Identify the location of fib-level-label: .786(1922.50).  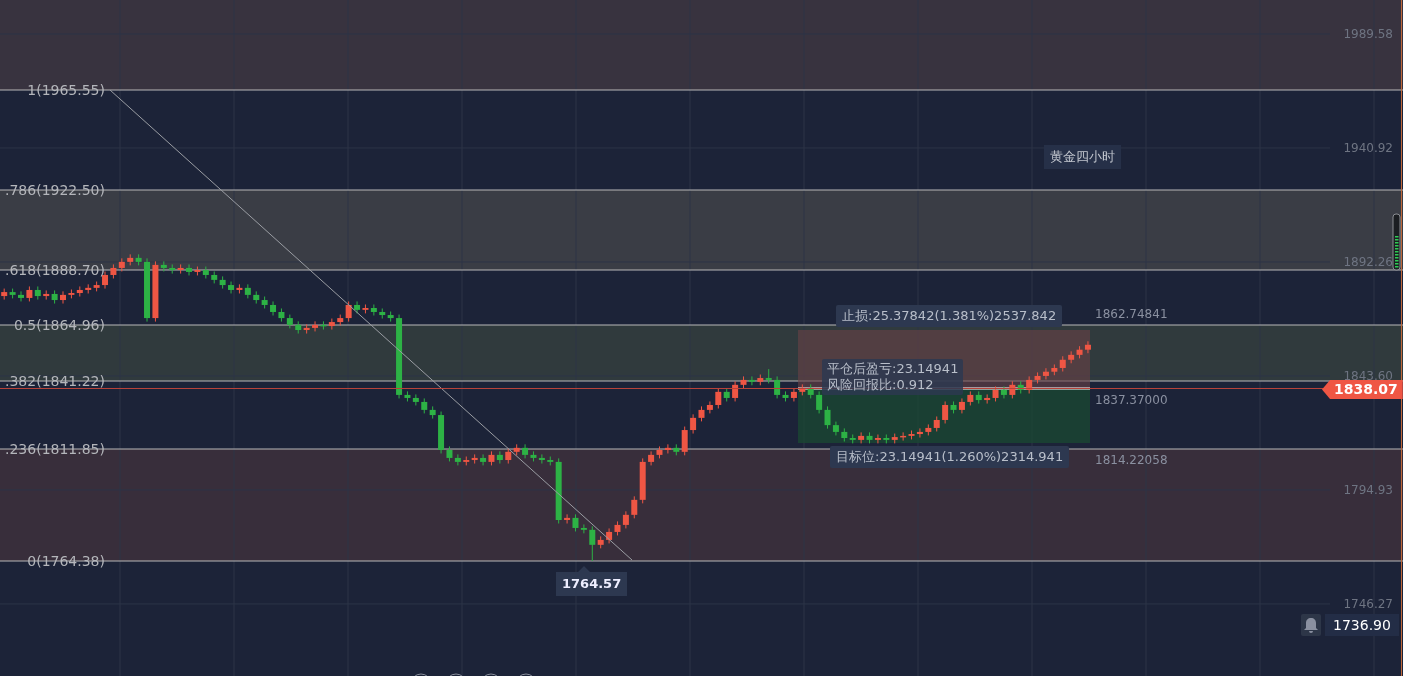
(55, 190).